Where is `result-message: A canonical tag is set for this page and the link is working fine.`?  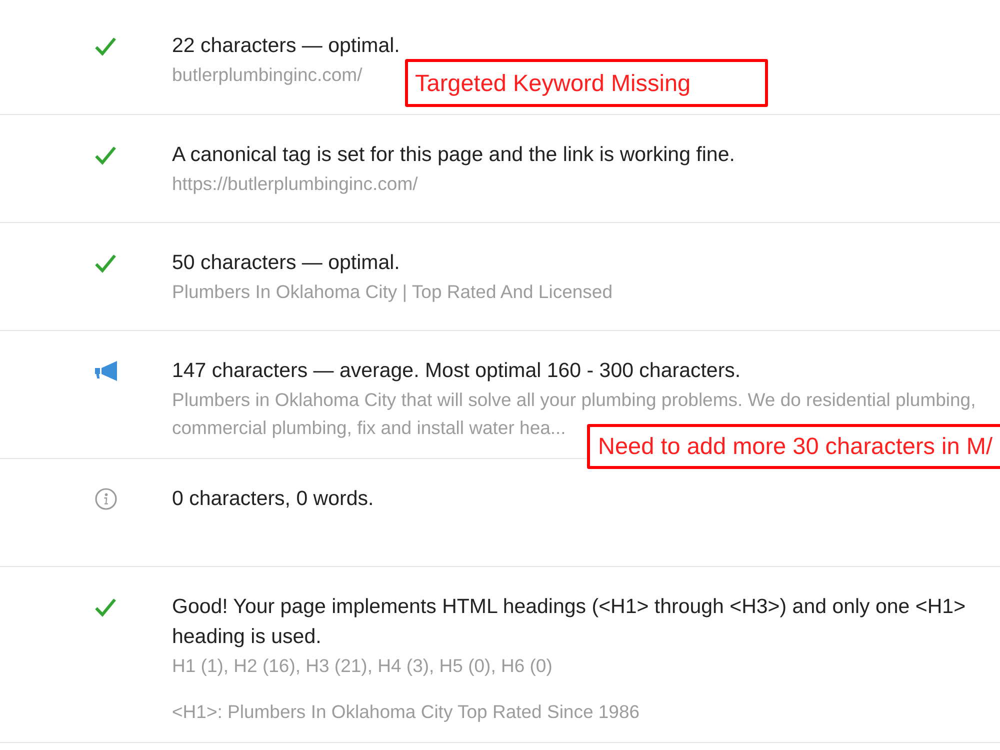
result-message: A canonical tag is set for this page and the link is working fine. is located at coordinates (453, 155).